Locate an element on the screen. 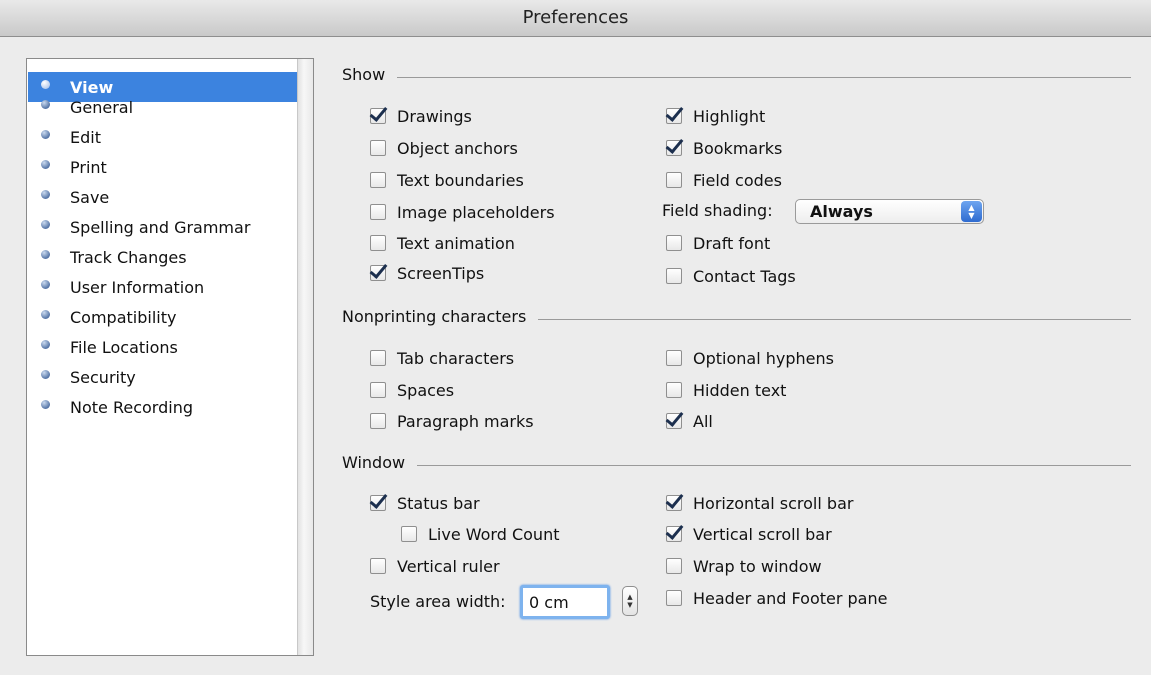 Image resolution: width=1151 pixels, height=675 pixels. sidebar-item-label: Edit is located at coordinates (85, 137).